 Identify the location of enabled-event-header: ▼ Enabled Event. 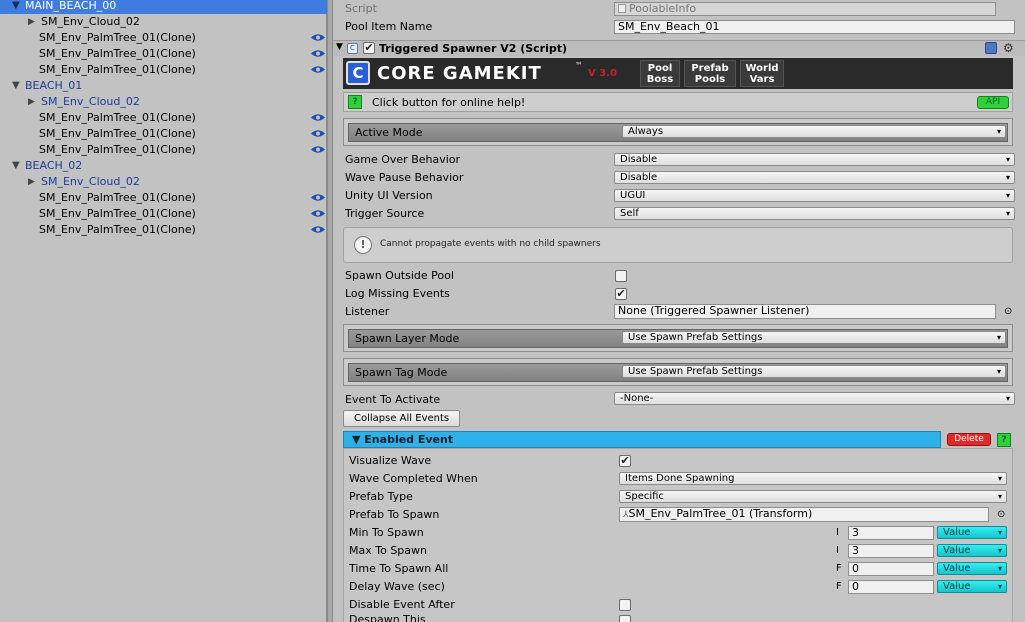
(642, 439).